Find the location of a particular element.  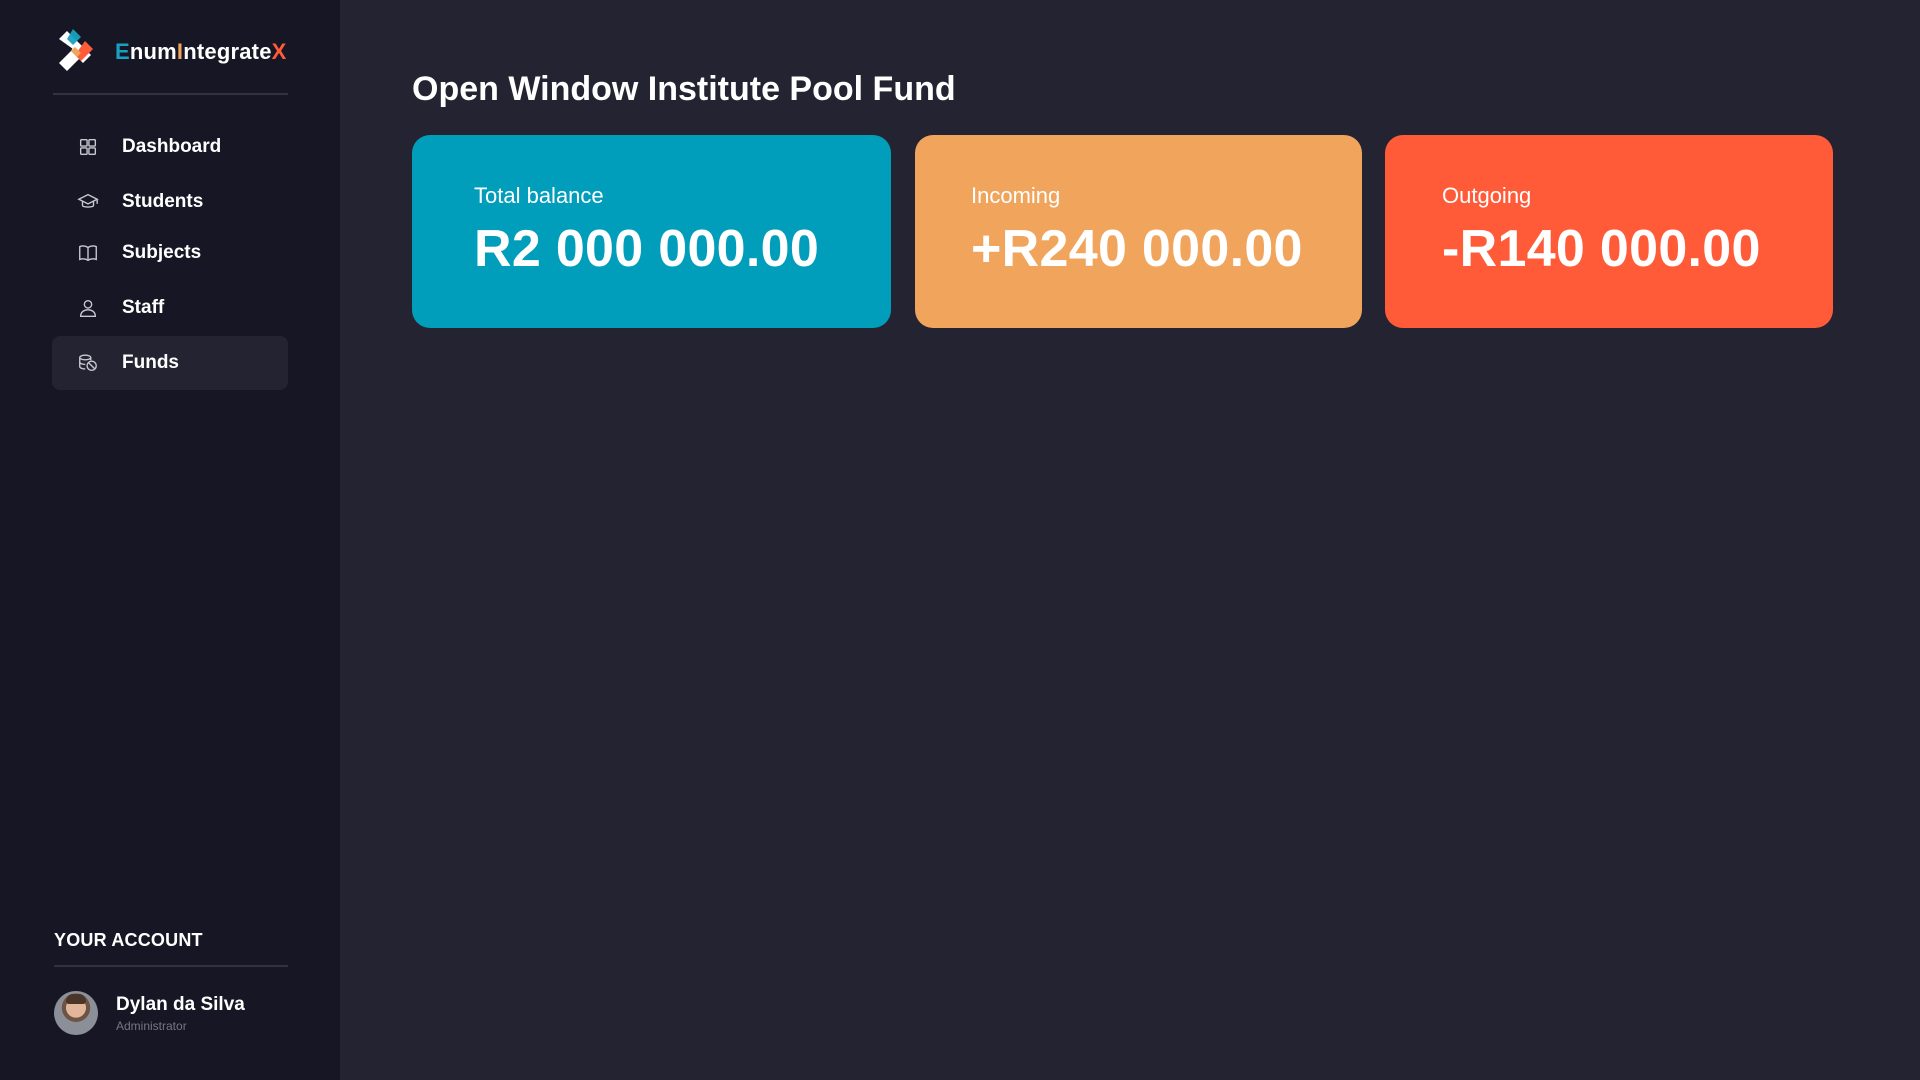

enumintegratex-logo-icon is located at coordinates (76, 50).